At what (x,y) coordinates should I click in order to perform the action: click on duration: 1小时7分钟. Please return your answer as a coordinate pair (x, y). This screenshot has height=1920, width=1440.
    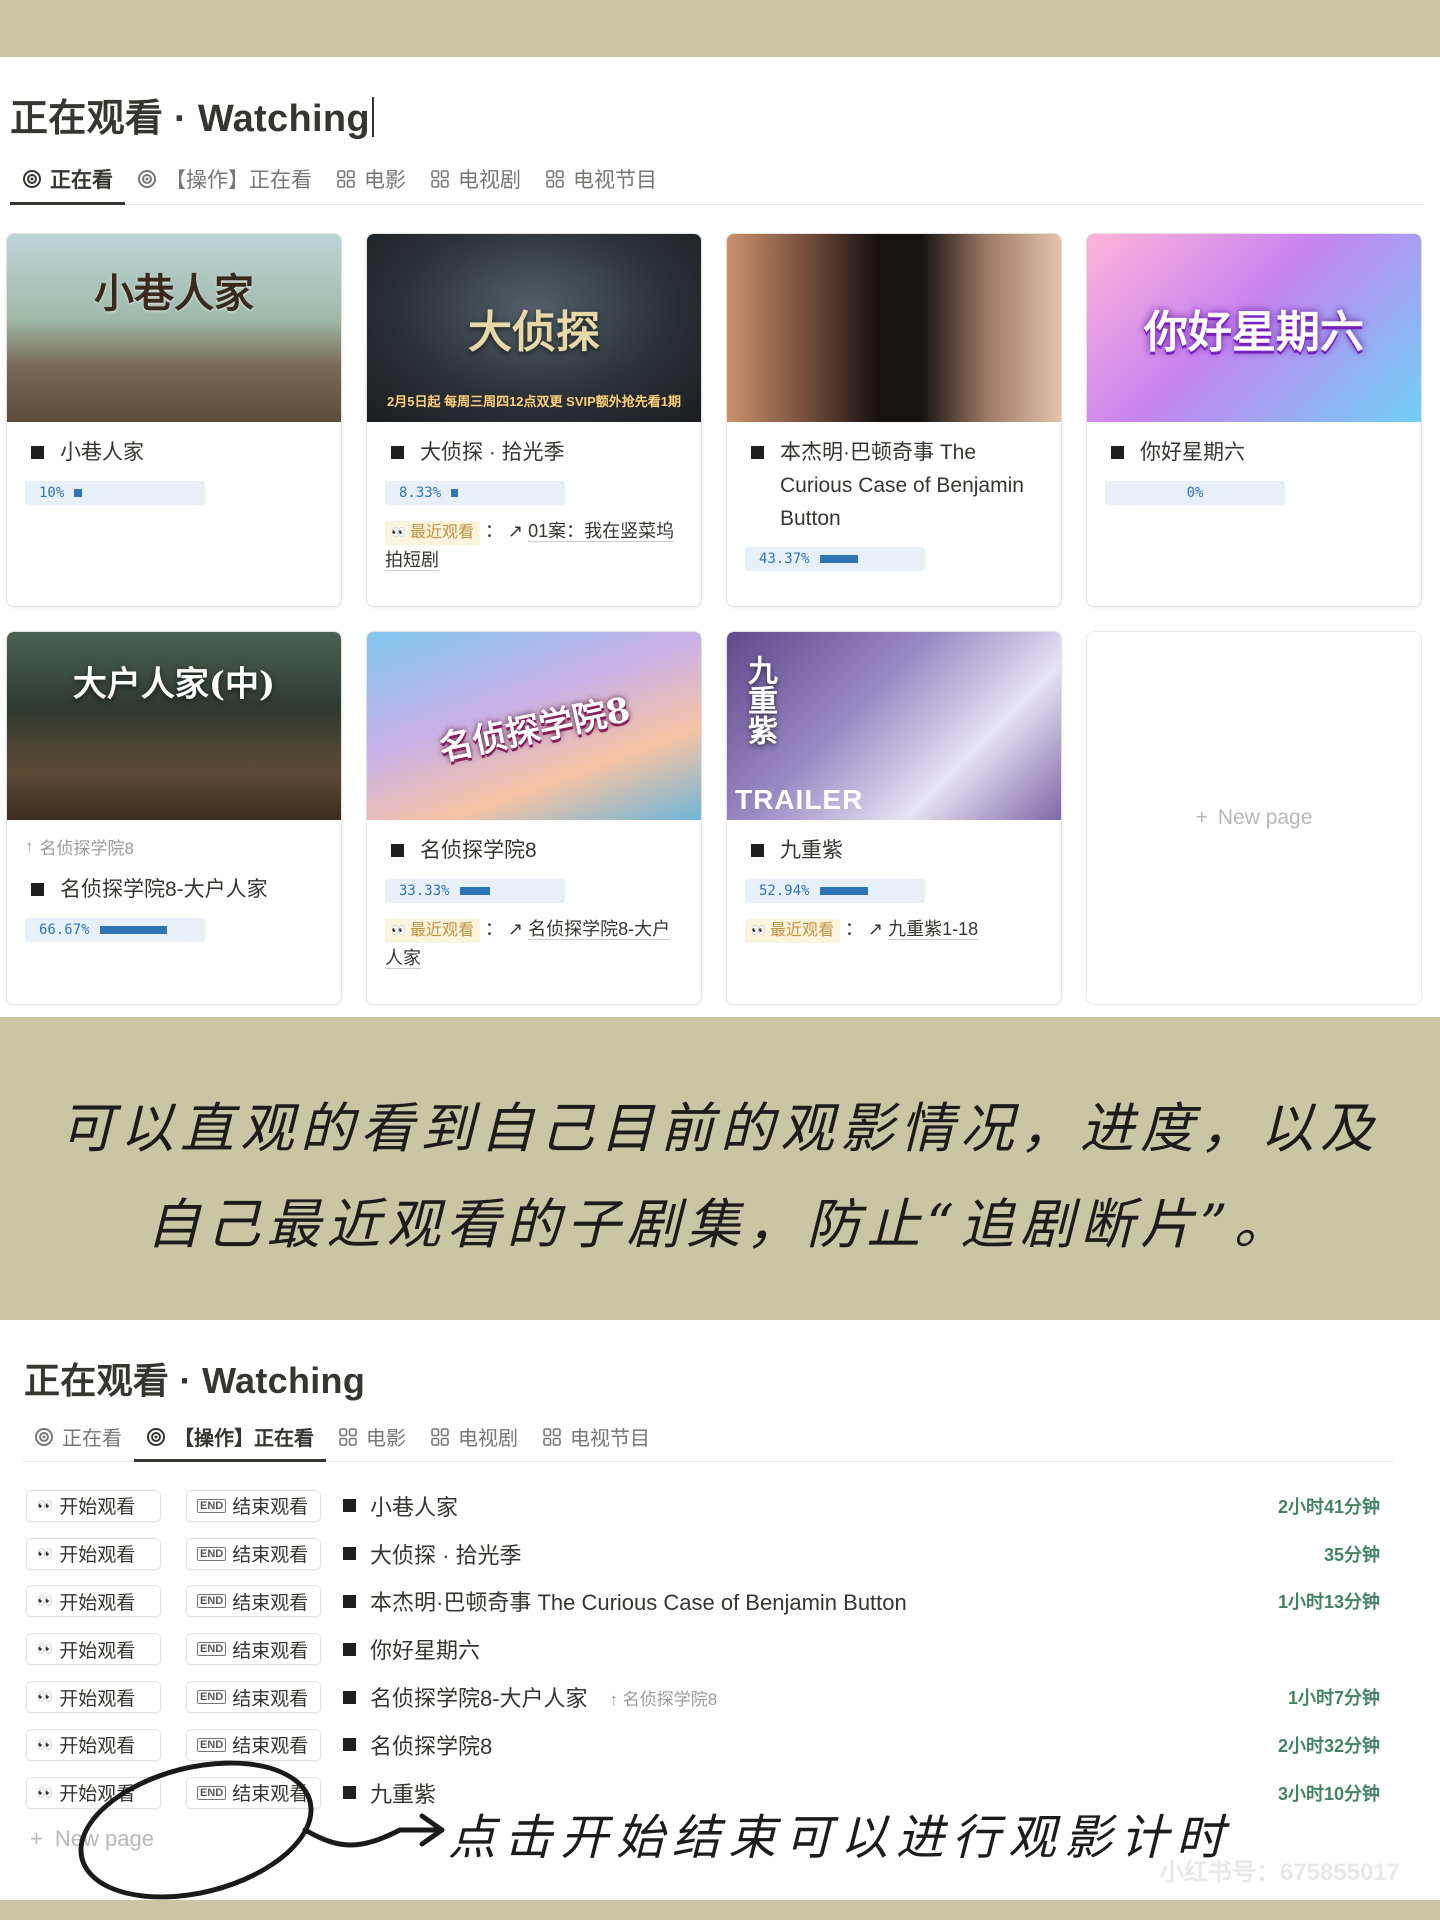
    Looking at the image, I should click on (1333, 1698).